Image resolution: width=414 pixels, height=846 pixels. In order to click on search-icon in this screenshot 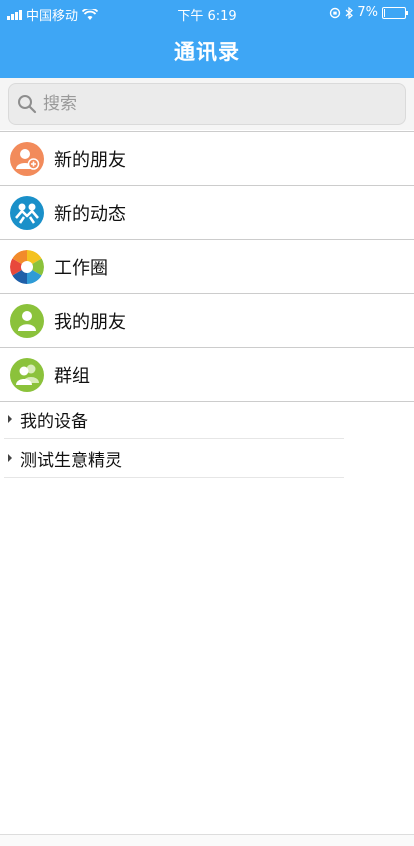, I will do `click(27, 104)`.